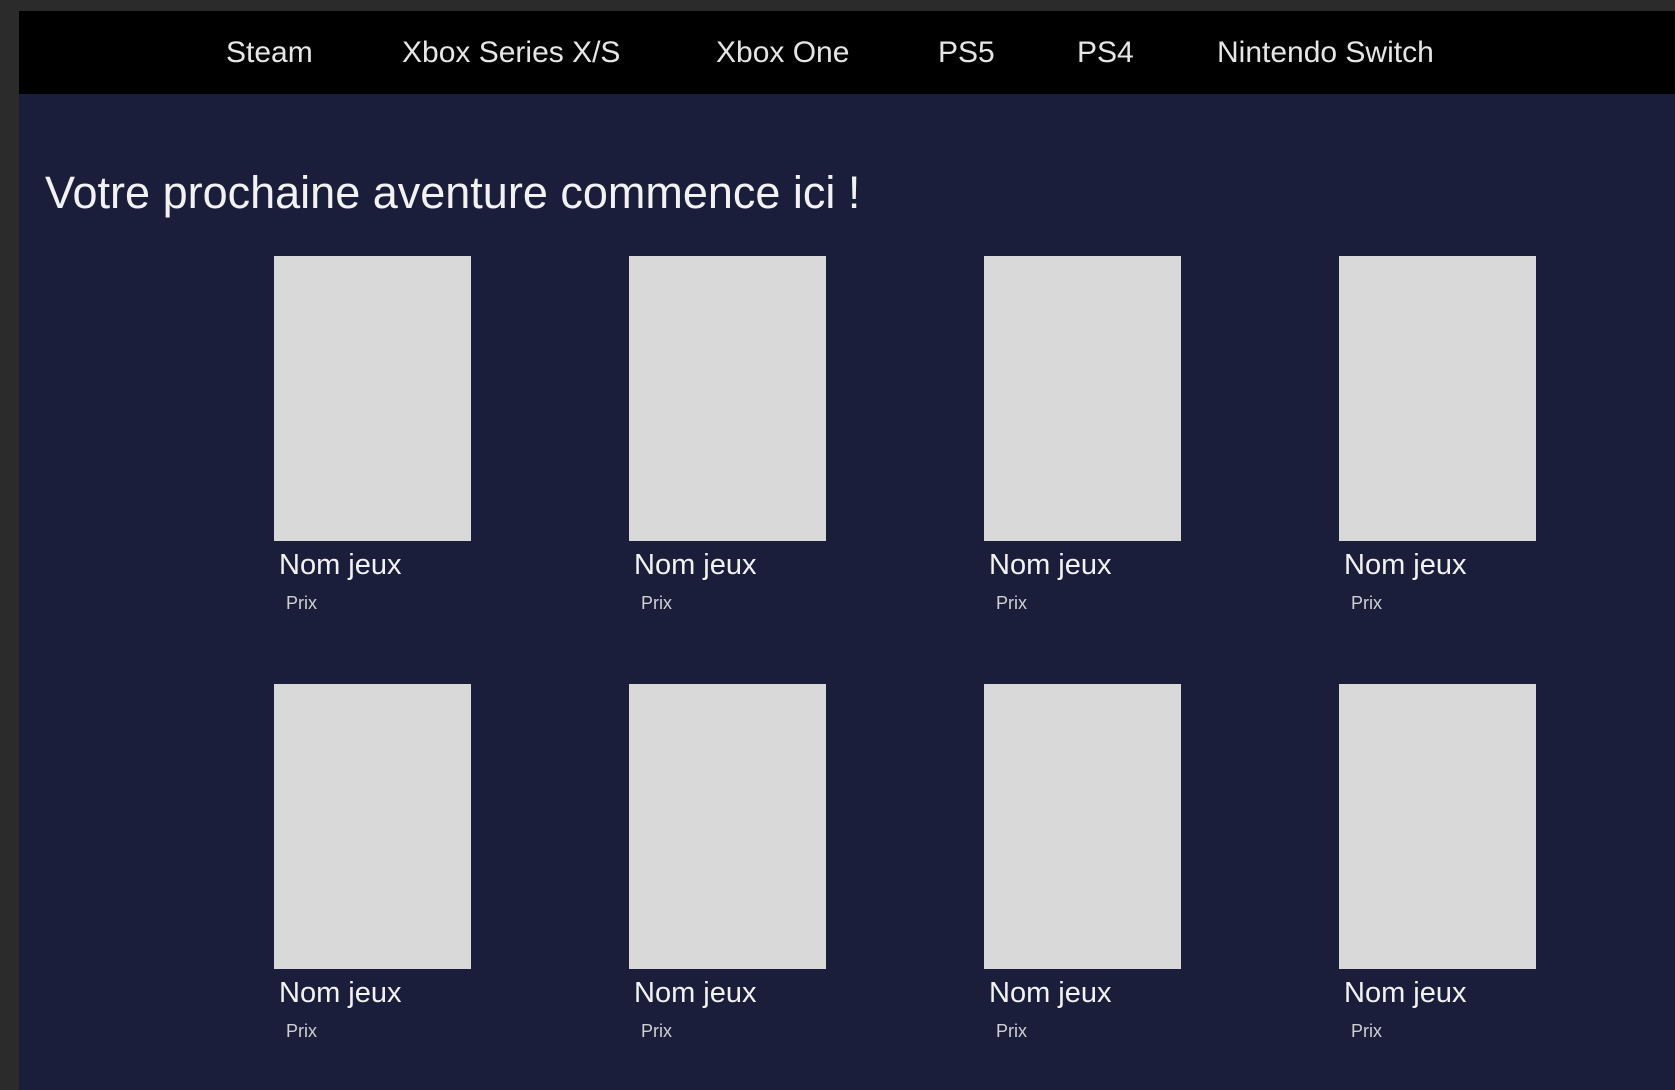 This screenshot has height=1090, width=1675. What do you see at coordinates (782, 52) in the screenshot?
I see `nav-item-xbox-one: Xbox One` at bounding box center [782, 52].